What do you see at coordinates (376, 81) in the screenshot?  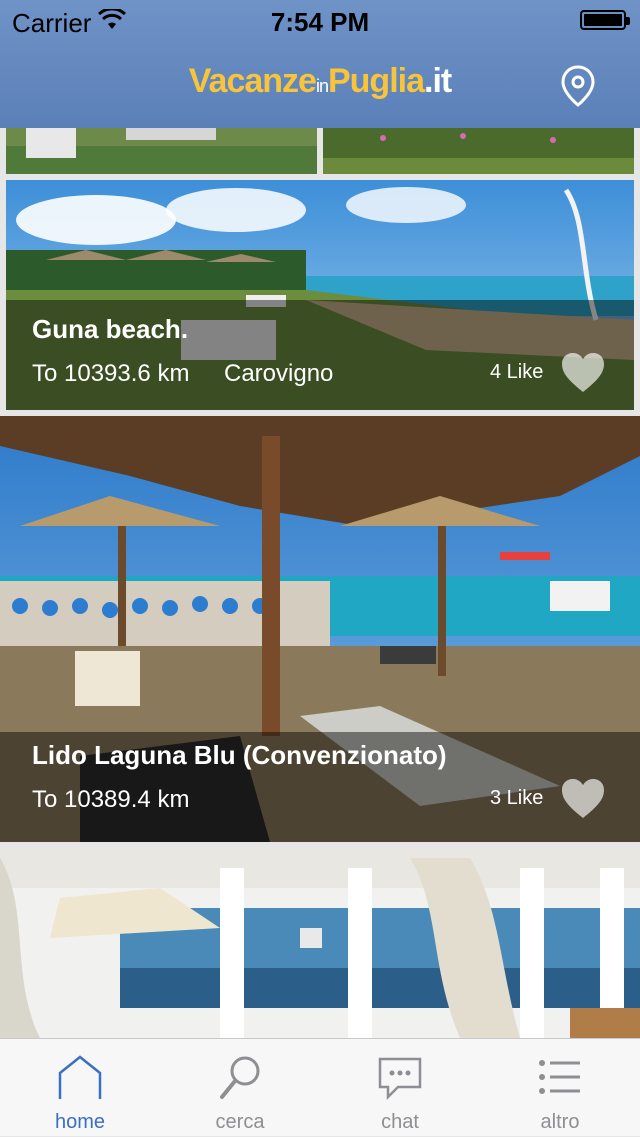 I see `logo-puglia: Puglia` at bounding box center [376, 81].